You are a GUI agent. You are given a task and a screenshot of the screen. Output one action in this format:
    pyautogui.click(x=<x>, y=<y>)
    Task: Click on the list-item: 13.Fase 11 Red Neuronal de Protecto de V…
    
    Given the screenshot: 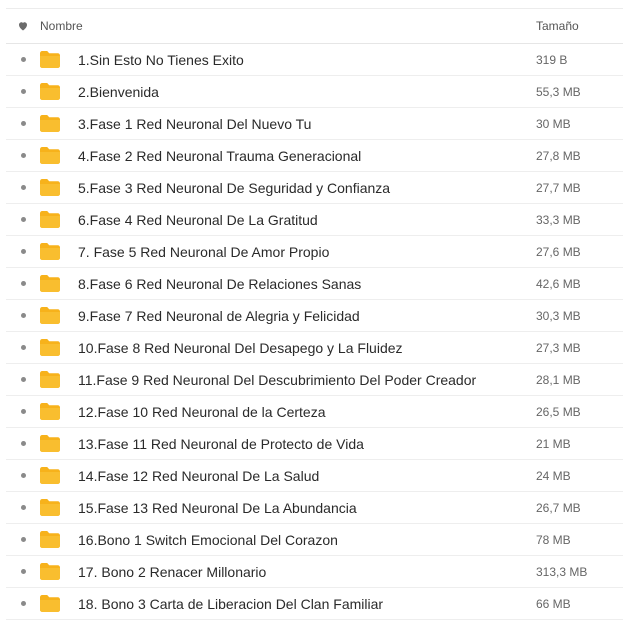 What is the action you would take?
    pyautogui.click(x=314, y=444)
    